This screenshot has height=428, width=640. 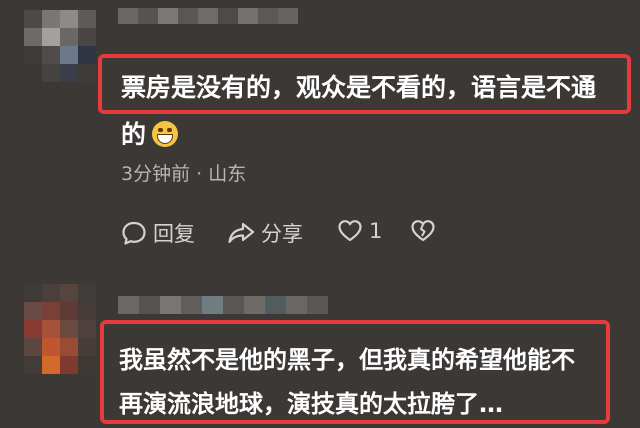 What do you see at coordinates (376, 231) in the screenshot?
I see `like-count: 1` at bounding box center [376, 231].